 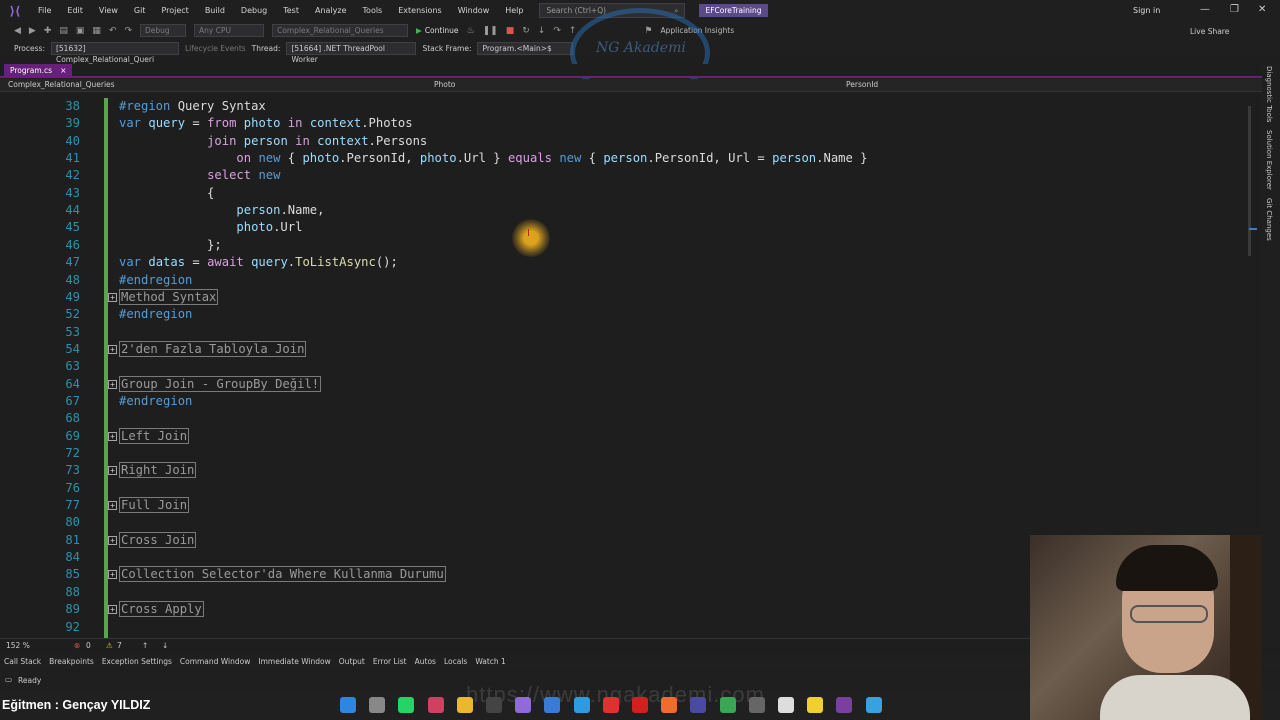 I want to click on nav-type-dropdown: Photo, so click(x=444, y=84).